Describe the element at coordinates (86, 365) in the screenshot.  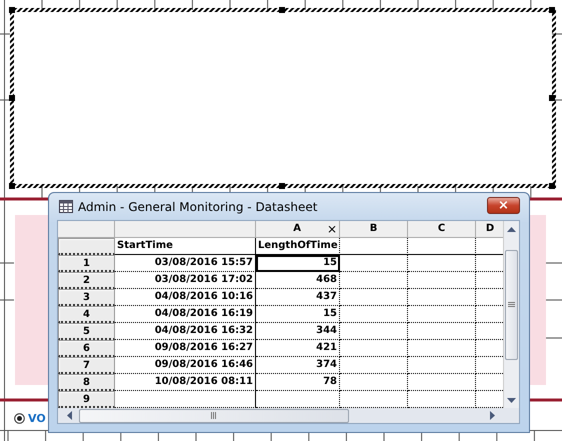
I see `row-selector: 7` at that location.